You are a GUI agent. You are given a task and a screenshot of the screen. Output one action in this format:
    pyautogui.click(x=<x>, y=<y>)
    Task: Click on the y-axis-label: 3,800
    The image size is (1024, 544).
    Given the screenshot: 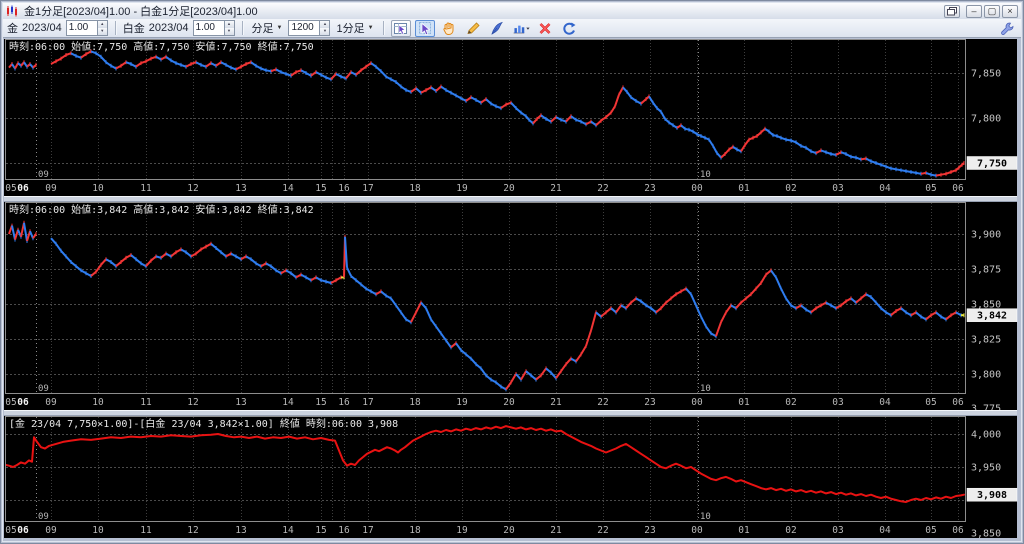 What is the action you would take?
    pyautogui.click(x=986, y=375)
    